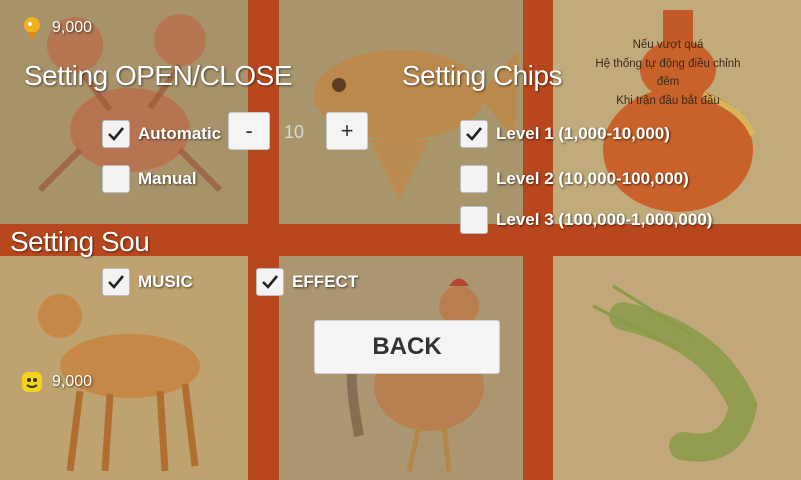  I want to click on info-note-line: Hệ thống tự động điều chỉnh, so click(668, 63).